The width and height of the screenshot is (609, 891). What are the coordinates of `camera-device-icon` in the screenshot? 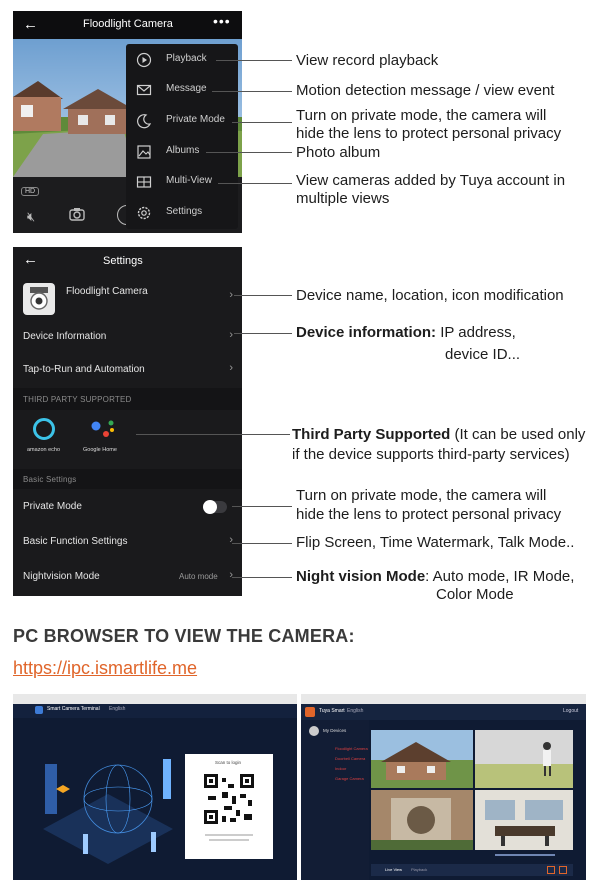 It's located at (39, 299).